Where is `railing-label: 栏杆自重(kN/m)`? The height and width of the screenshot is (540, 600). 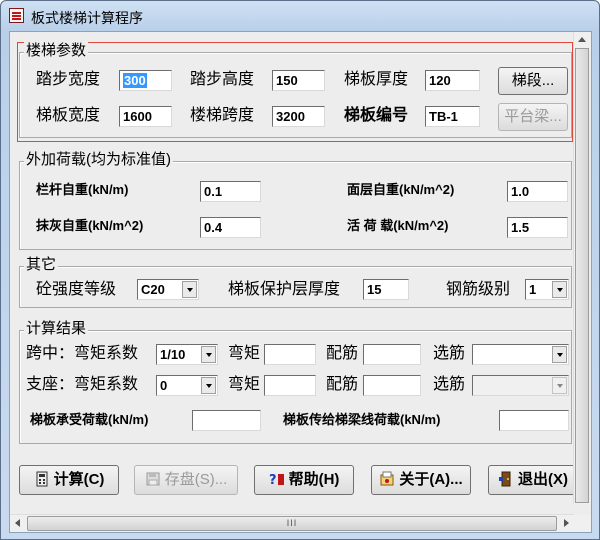 railing-label: 栏杆自重(kN/m) is located at coordinates (82, 189).